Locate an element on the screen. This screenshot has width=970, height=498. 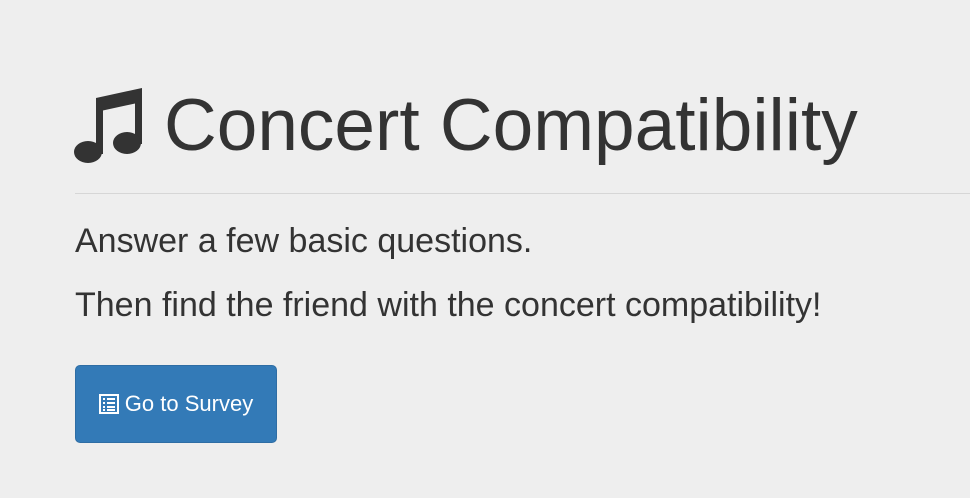
music-note-icon is located at coordinates (109, 126).